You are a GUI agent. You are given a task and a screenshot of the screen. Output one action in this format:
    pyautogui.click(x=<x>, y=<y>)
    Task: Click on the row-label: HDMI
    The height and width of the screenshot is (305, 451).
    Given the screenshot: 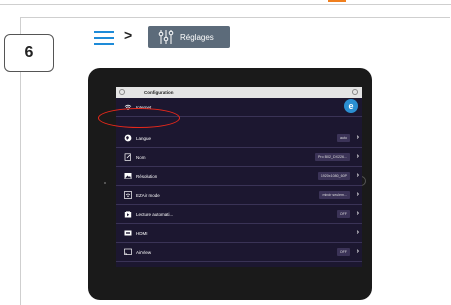 What is the action you would take?
    pyautogui.click(x=142, y=233)
    